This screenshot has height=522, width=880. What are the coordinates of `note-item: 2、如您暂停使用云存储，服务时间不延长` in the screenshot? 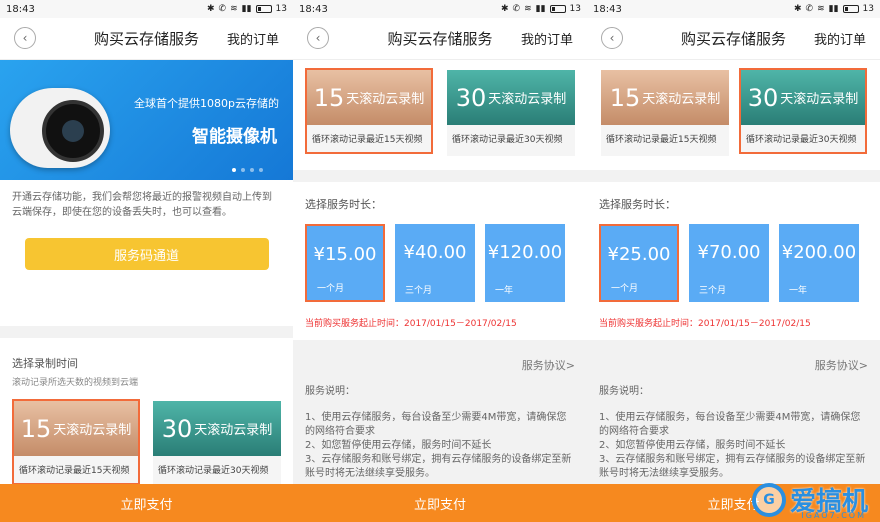 It's located at (398, 445).